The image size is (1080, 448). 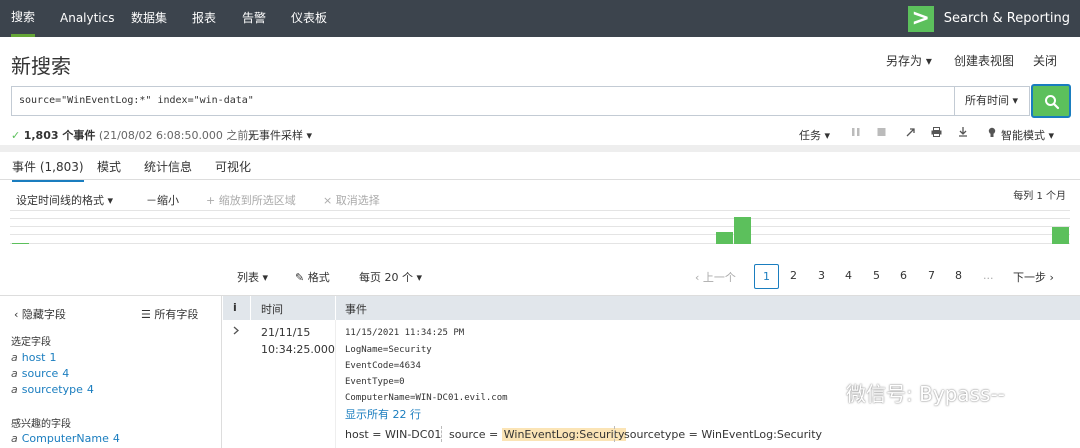 I want to click on print-icon, so click(x=936, y=133).